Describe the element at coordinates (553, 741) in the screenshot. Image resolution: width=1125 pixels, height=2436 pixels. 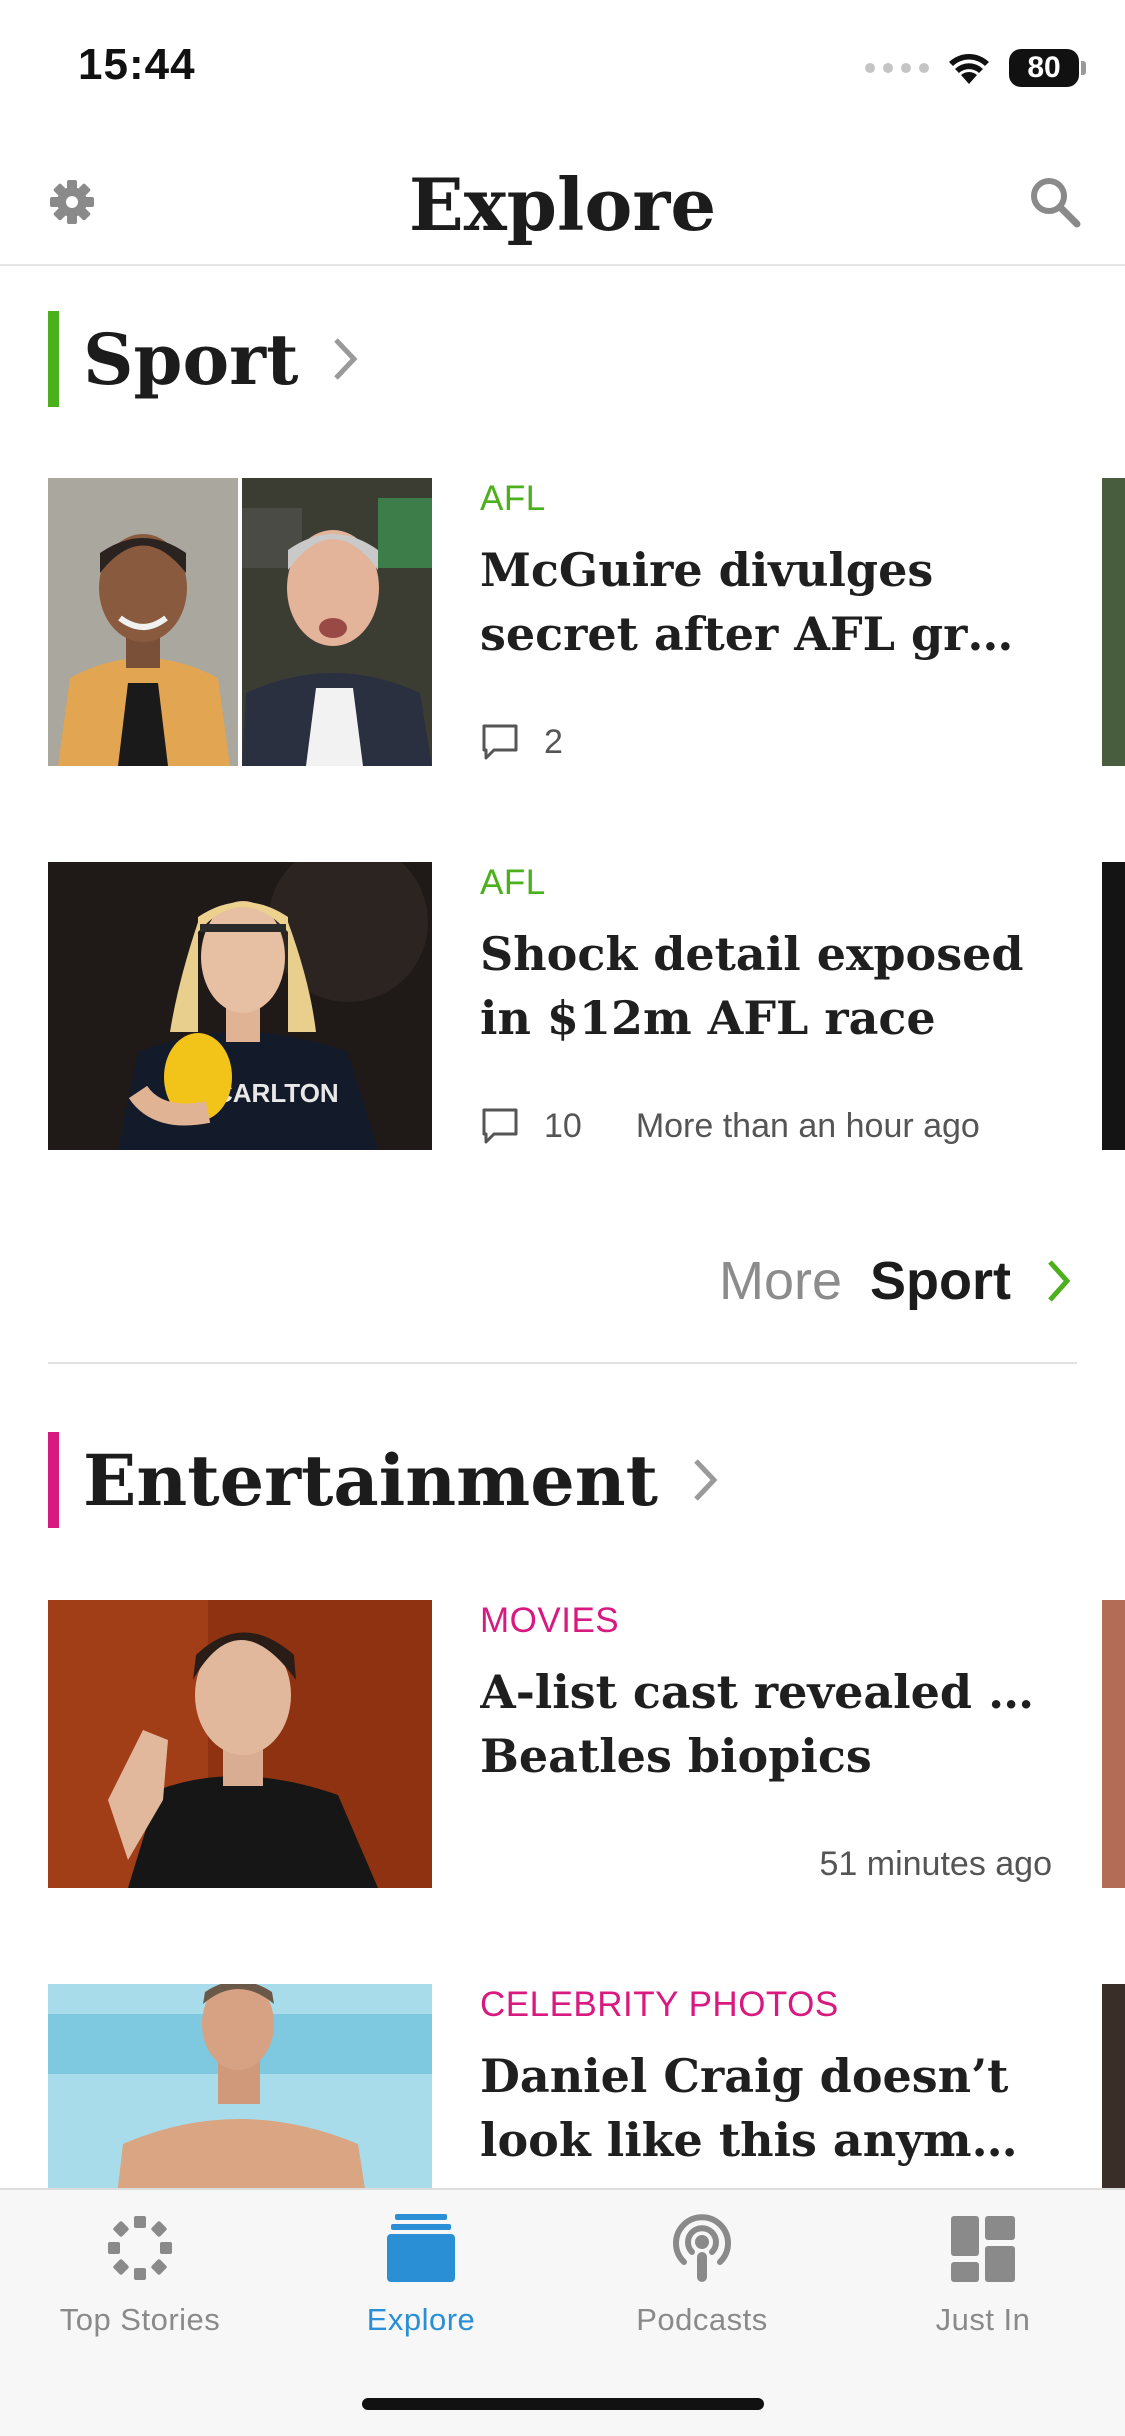
I see `comment-count: 2` at that location.